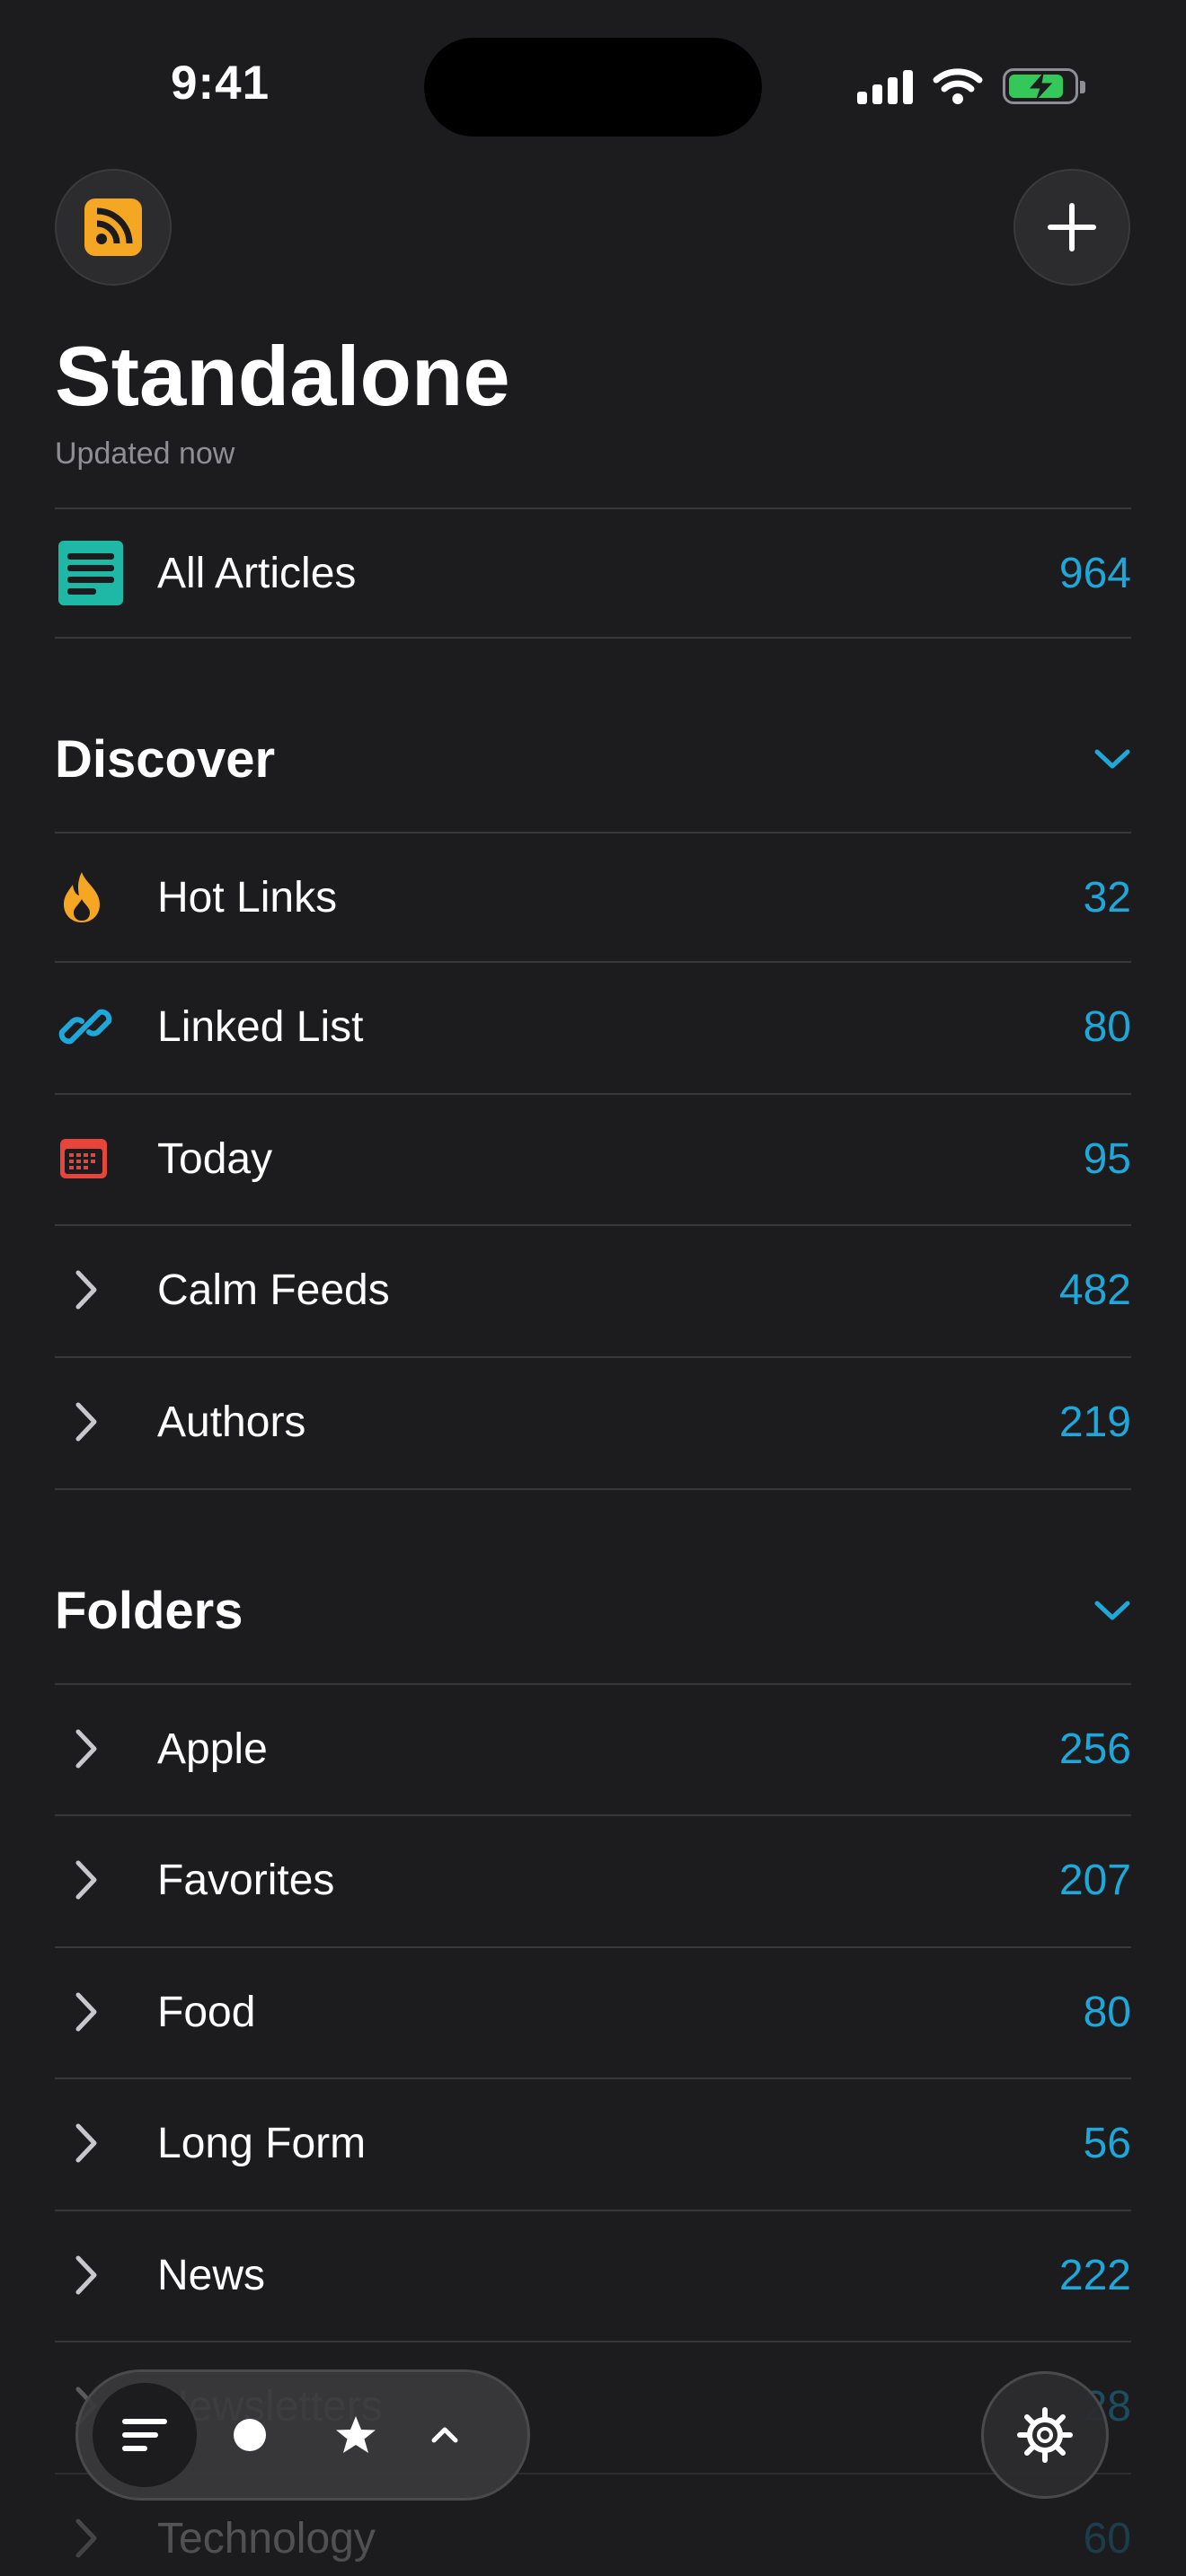 The width and height of the screenshot is (1186, 2576). What do you see at coordinates (231, 1422) in the screenshot?
I see `row-label: Authors` at bounding box center [231, 1422].